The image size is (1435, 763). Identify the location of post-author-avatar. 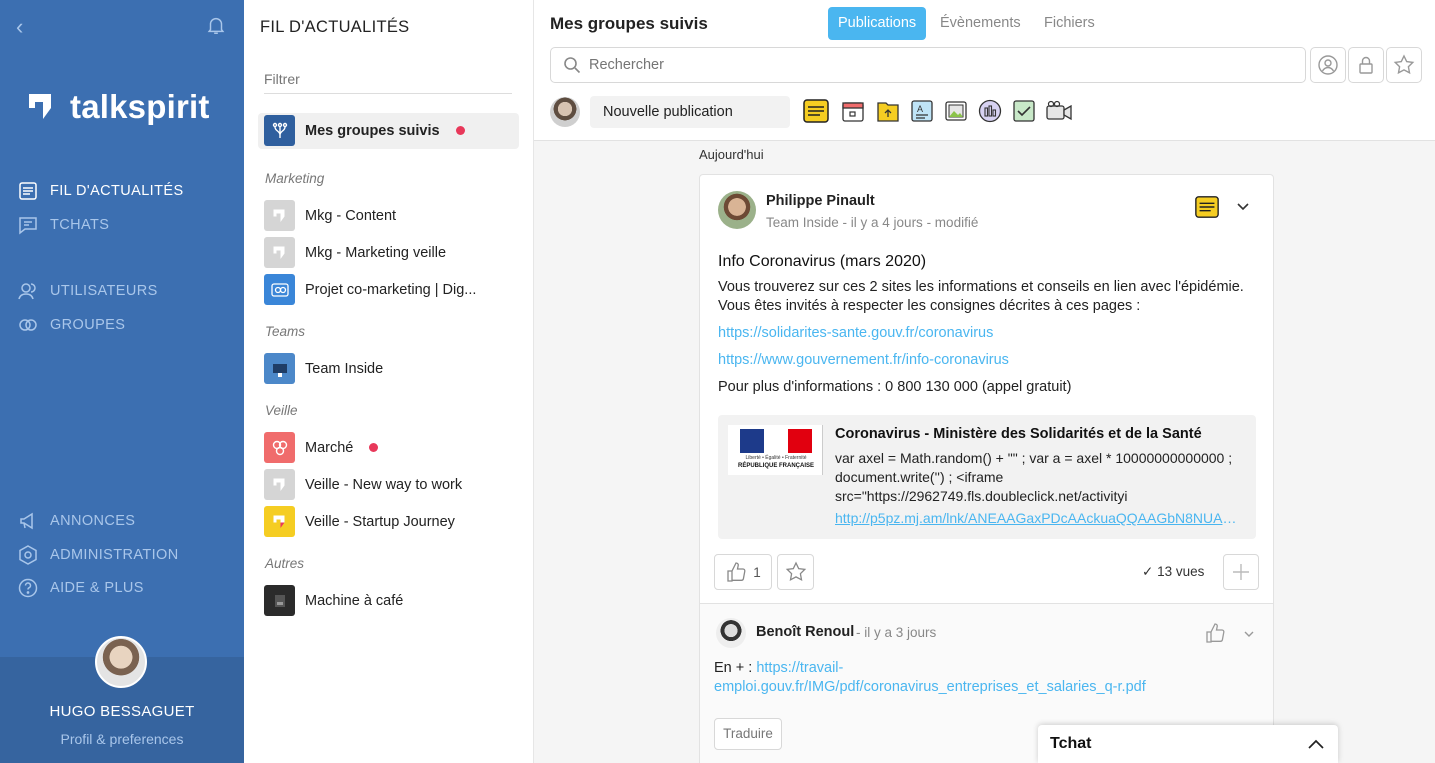
(737, 210).